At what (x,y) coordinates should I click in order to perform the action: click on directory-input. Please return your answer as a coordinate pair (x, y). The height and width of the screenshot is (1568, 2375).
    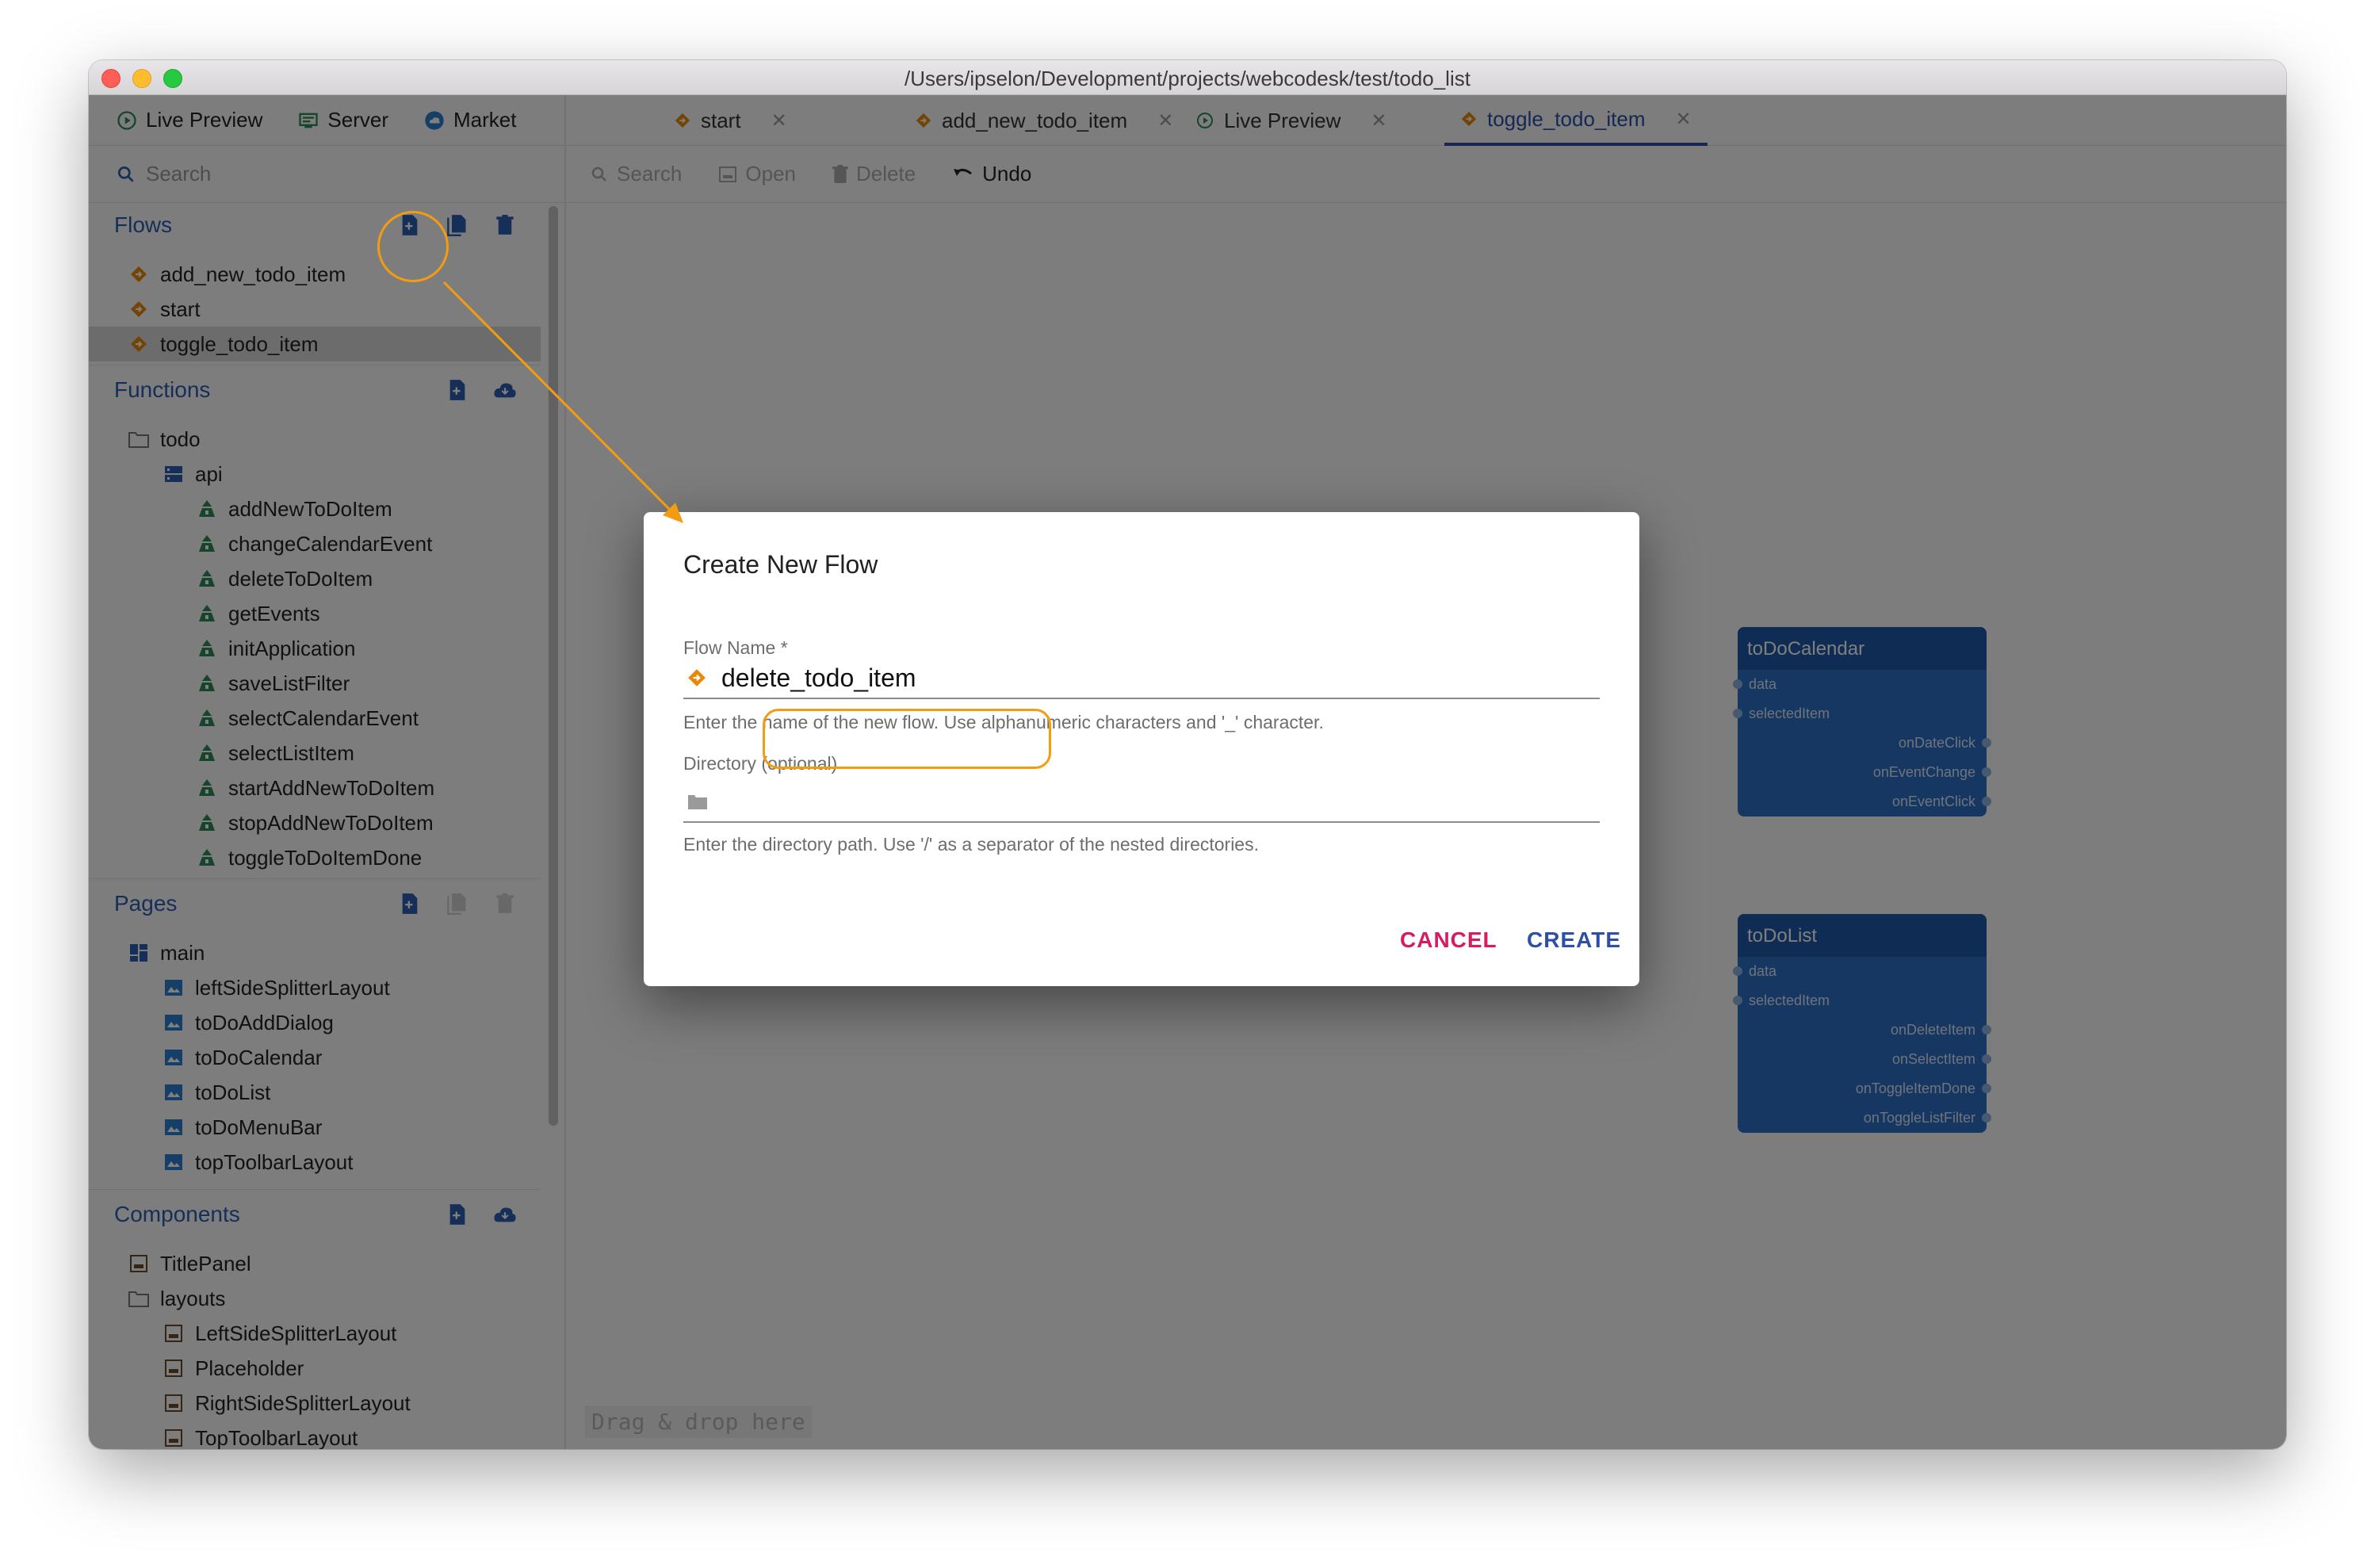
    Looking at the image, I should click on (1119, 801).